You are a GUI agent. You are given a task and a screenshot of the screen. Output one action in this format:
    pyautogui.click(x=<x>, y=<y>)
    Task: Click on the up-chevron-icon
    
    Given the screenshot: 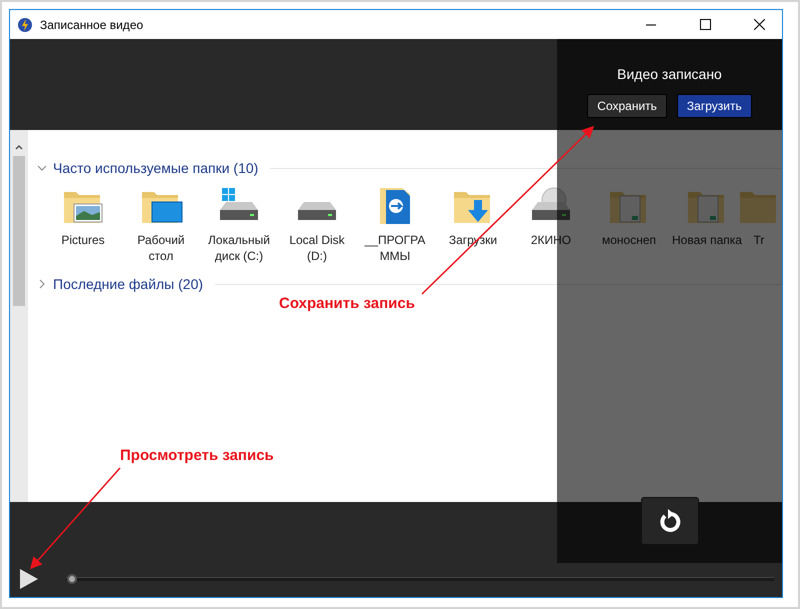 What is the action you would take?
    pyautogui.click(x=19, y=147)
    